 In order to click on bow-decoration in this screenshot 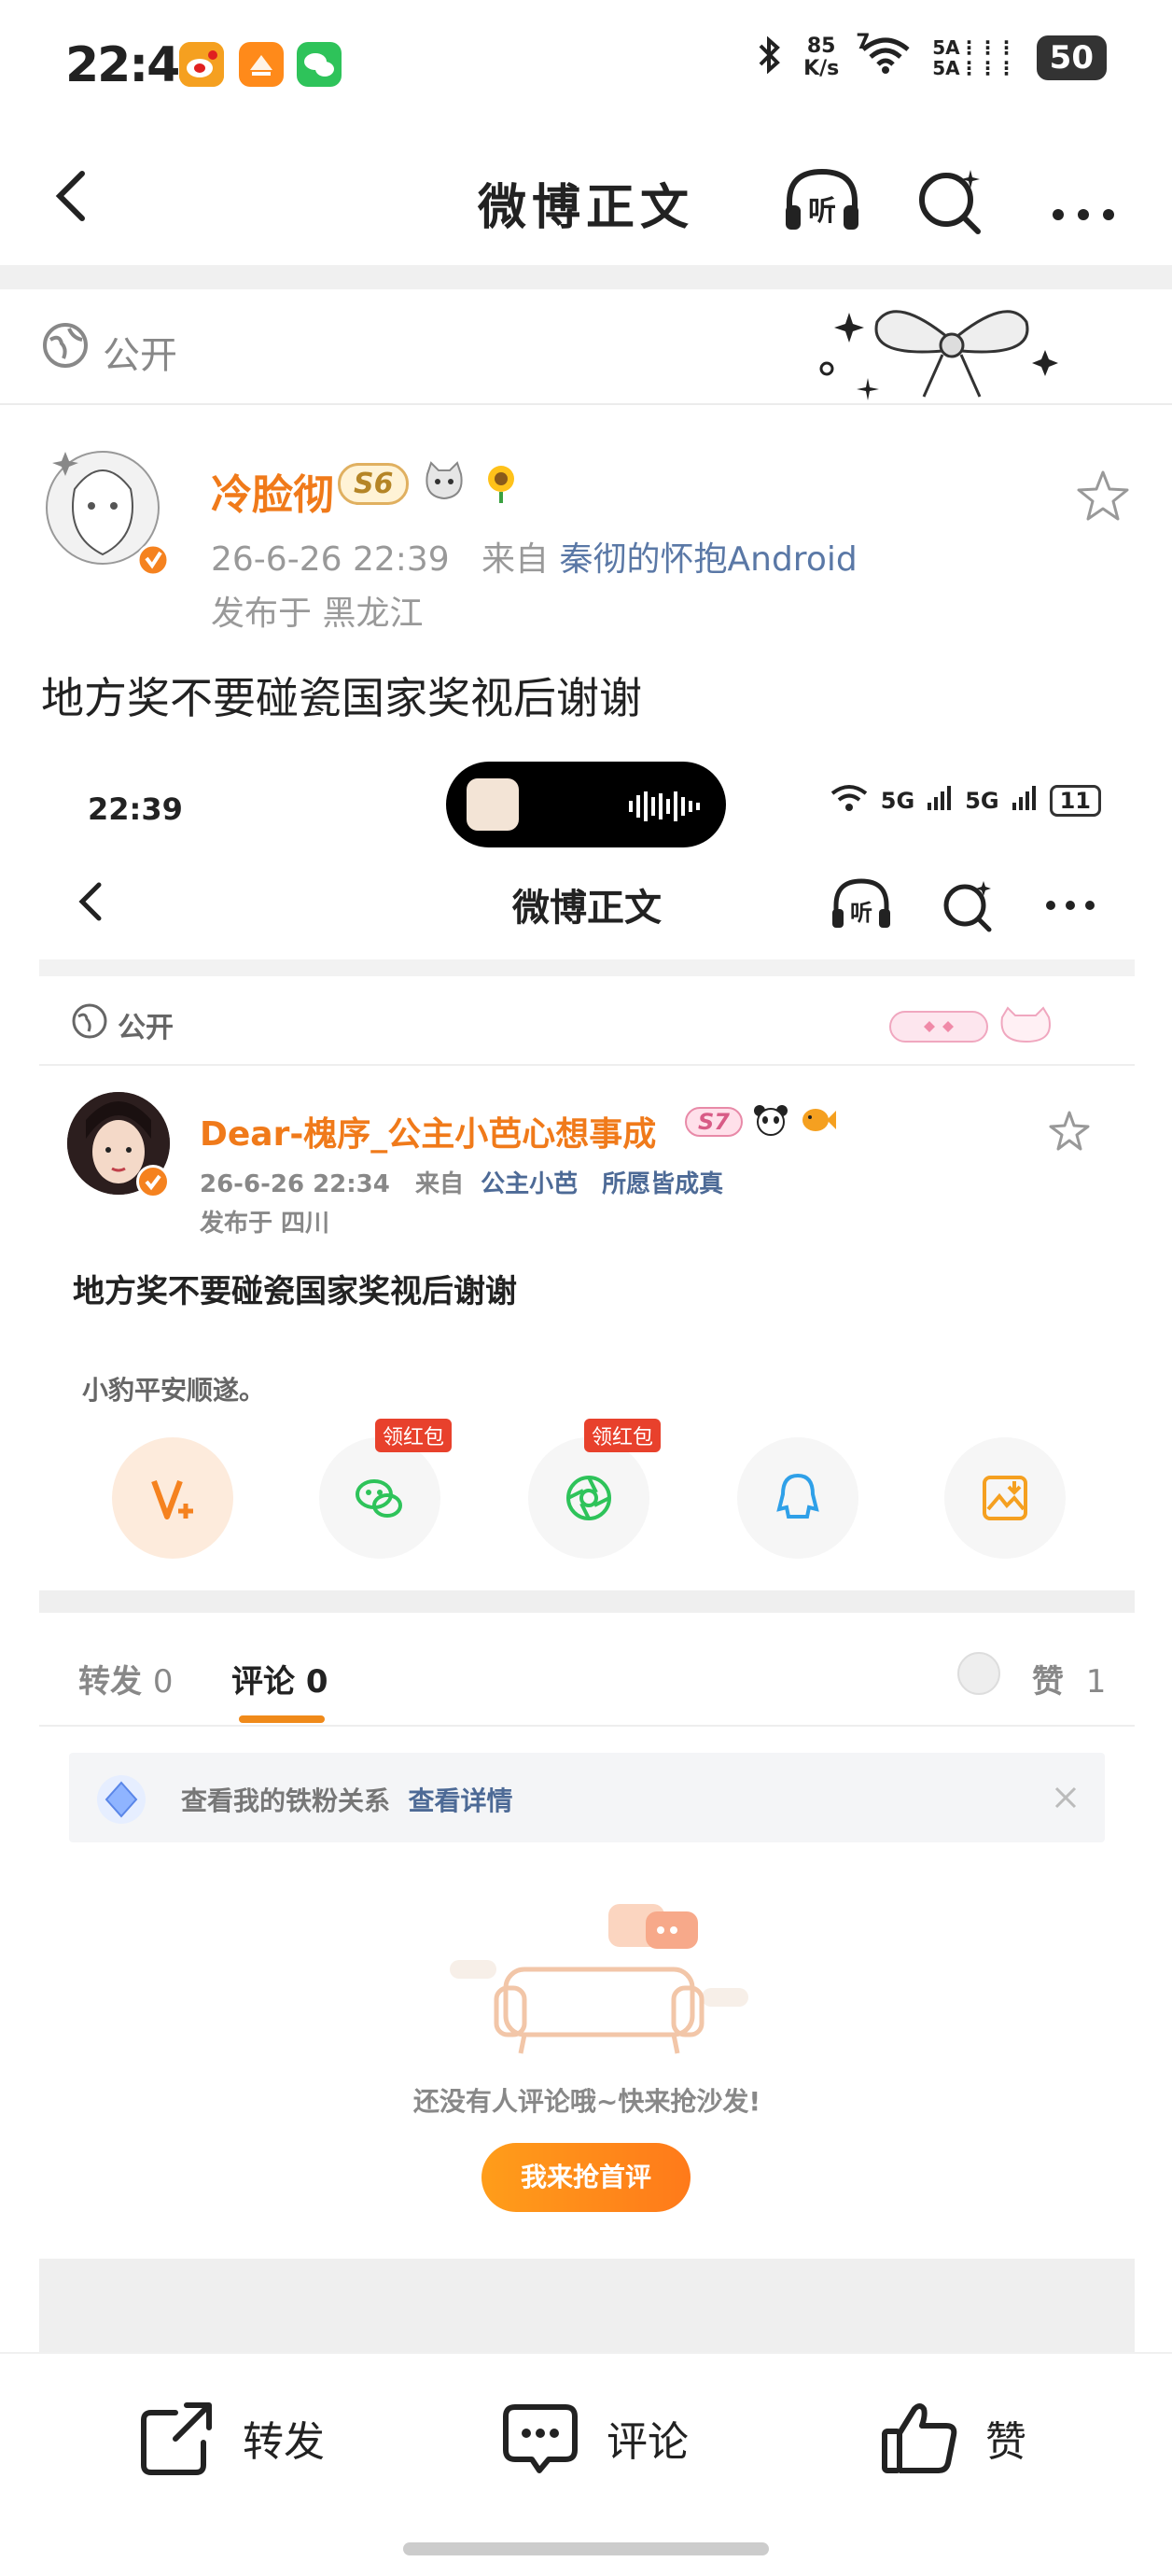, I will do `click(952, 350)`.